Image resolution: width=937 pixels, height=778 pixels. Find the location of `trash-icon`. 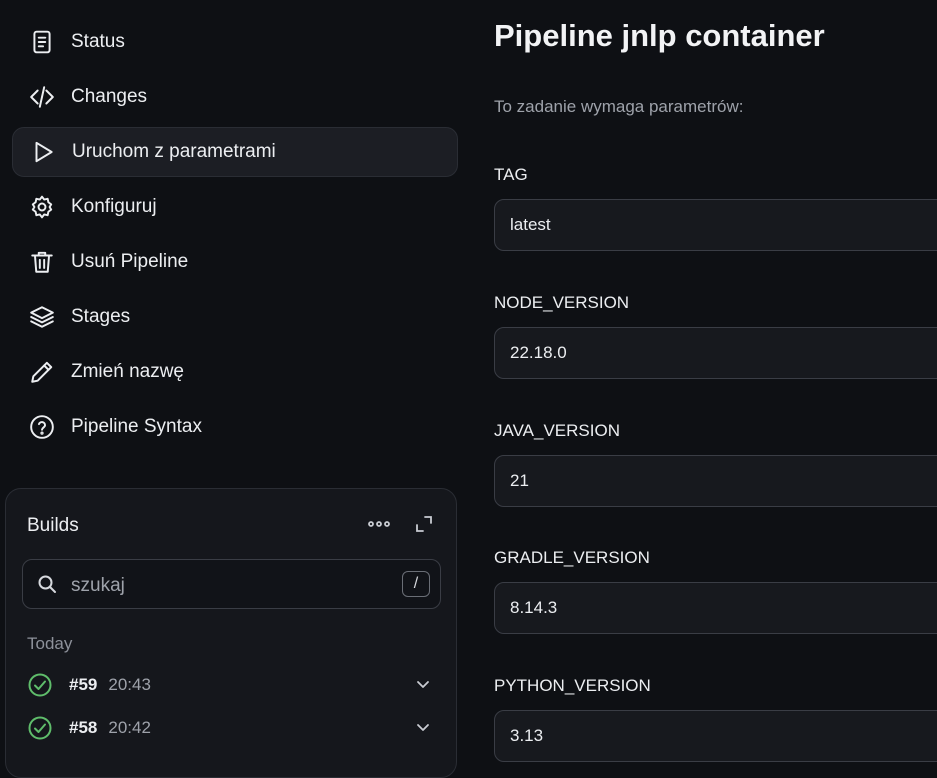

trash-icon is located at coordinates (42, 262).